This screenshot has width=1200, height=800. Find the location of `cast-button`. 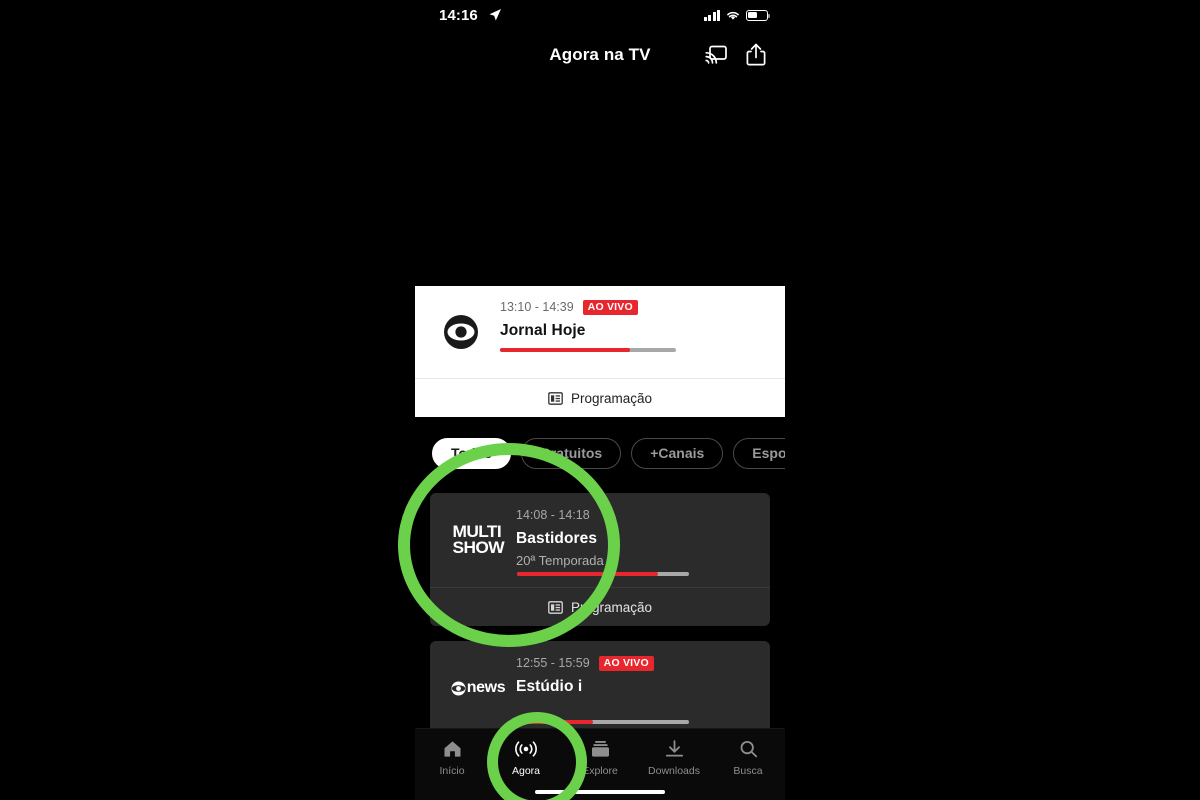

cast-button is located at coordinates (716, 54).